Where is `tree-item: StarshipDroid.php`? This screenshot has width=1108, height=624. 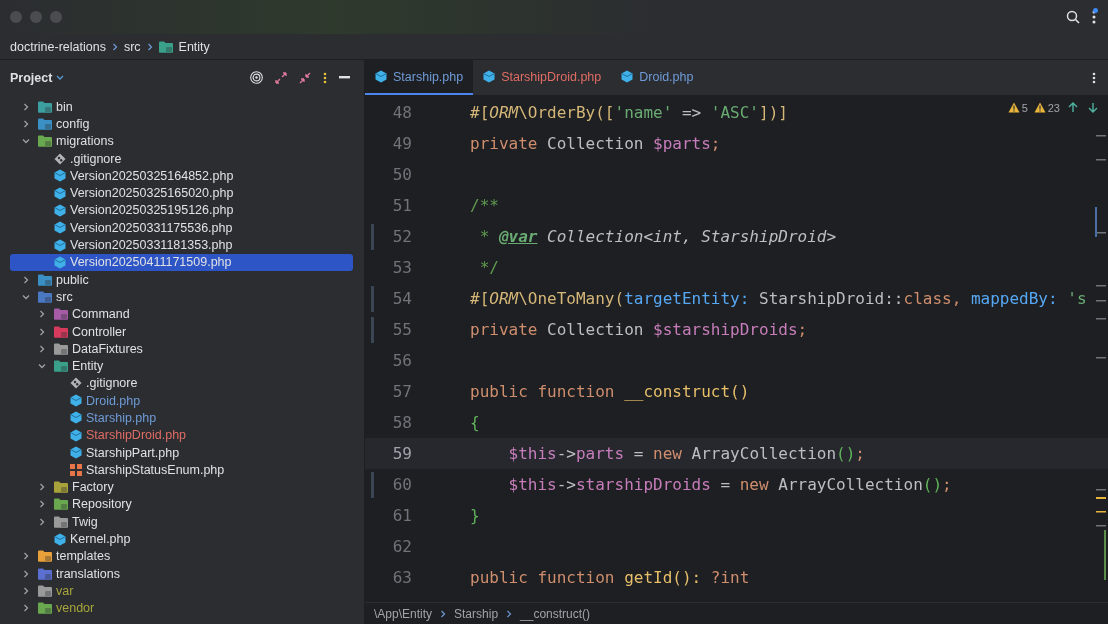 tree-item: StarshipDroid.php is located at coordinates (181, 435).